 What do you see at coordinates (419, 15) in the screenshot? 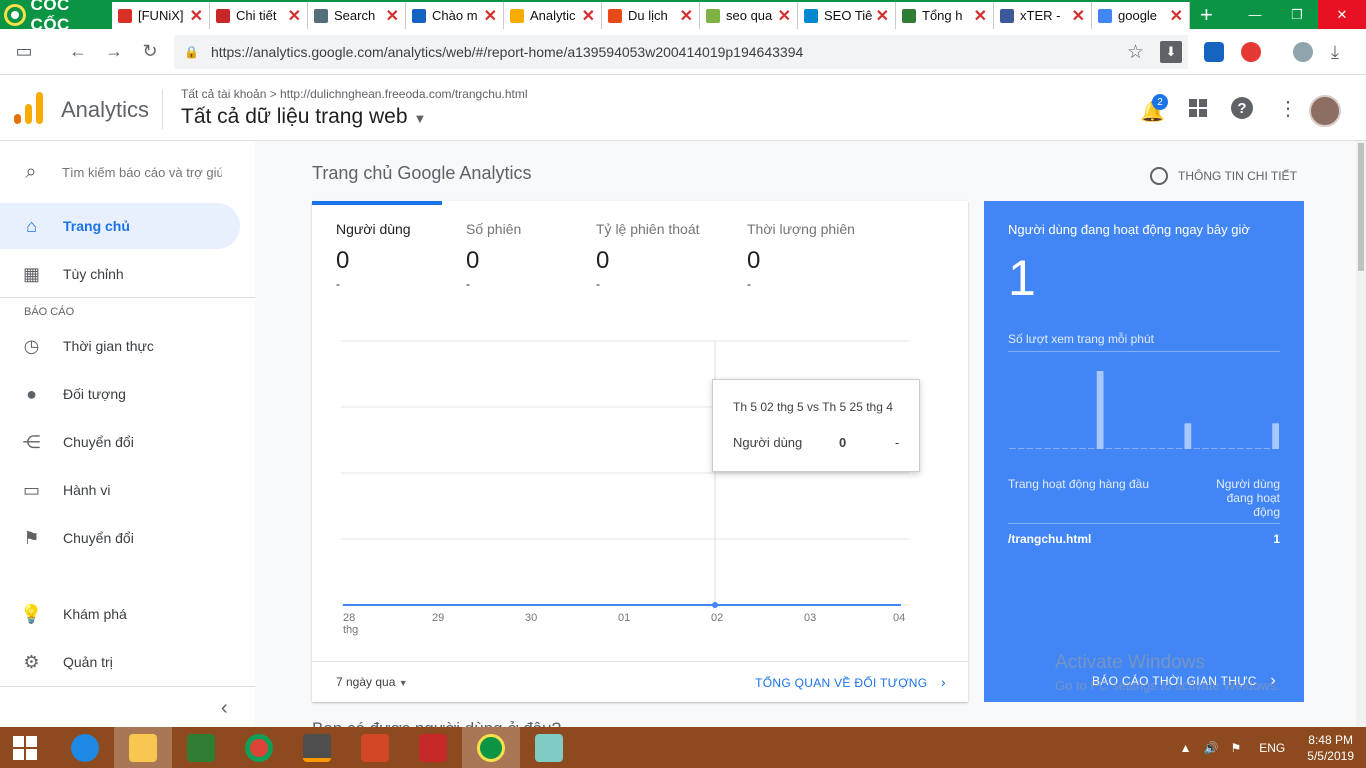
I see `page-icon` at bounding box center [419, 15].